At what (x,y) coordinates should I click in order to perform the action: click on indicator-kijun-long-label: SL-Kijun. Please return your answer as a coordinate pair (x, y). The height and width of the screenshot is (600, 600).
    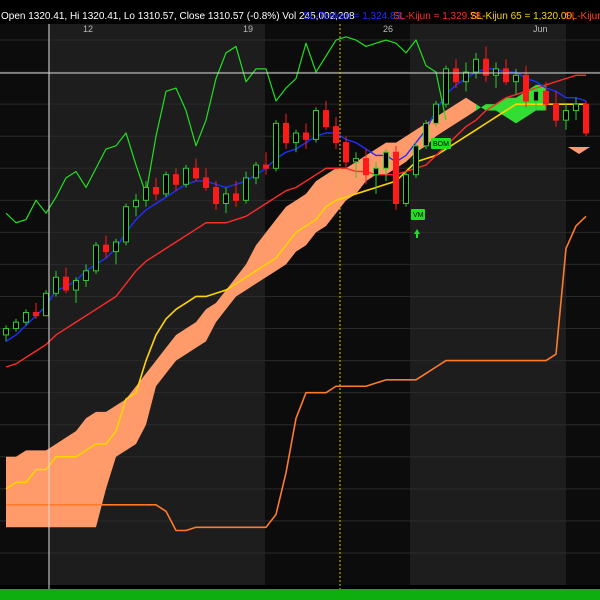
    Looking at the image, I should click on (582, 16).